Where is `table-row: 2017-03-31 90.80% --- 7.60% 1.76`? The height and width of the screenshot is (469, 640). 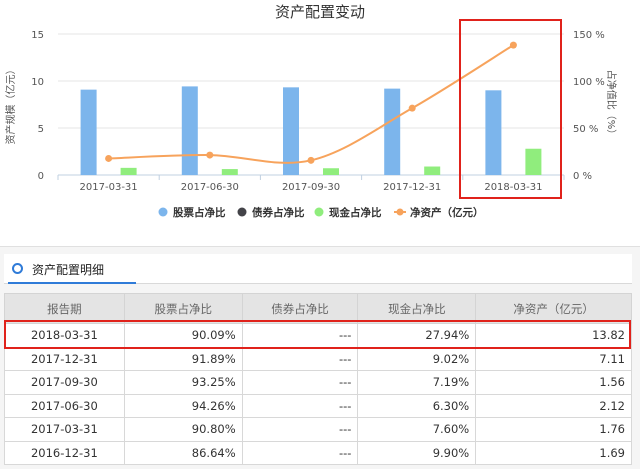 table-row: 2017-03-31 90.80% --- 7.60% 1.76 is located at coordinates (318, 429).